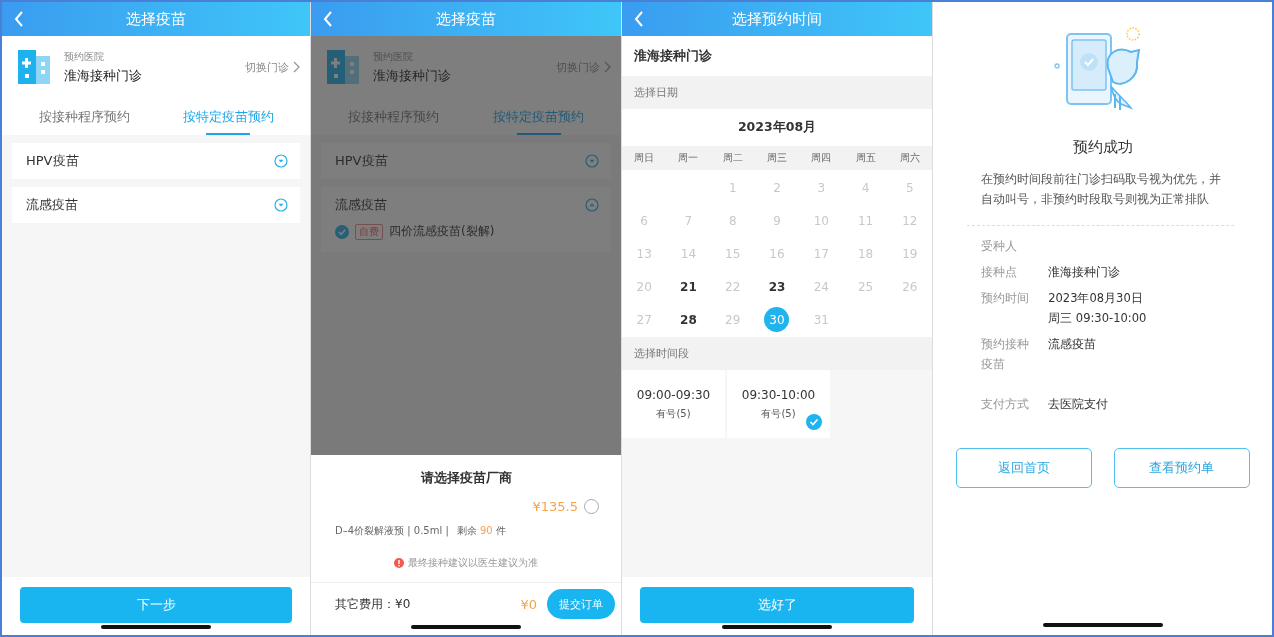 The image size is (1274, 637). Describe the element at coordinates (466, 478) in the screenshot. I see `sheet-title: 请选择疫苗厂商` at that location.